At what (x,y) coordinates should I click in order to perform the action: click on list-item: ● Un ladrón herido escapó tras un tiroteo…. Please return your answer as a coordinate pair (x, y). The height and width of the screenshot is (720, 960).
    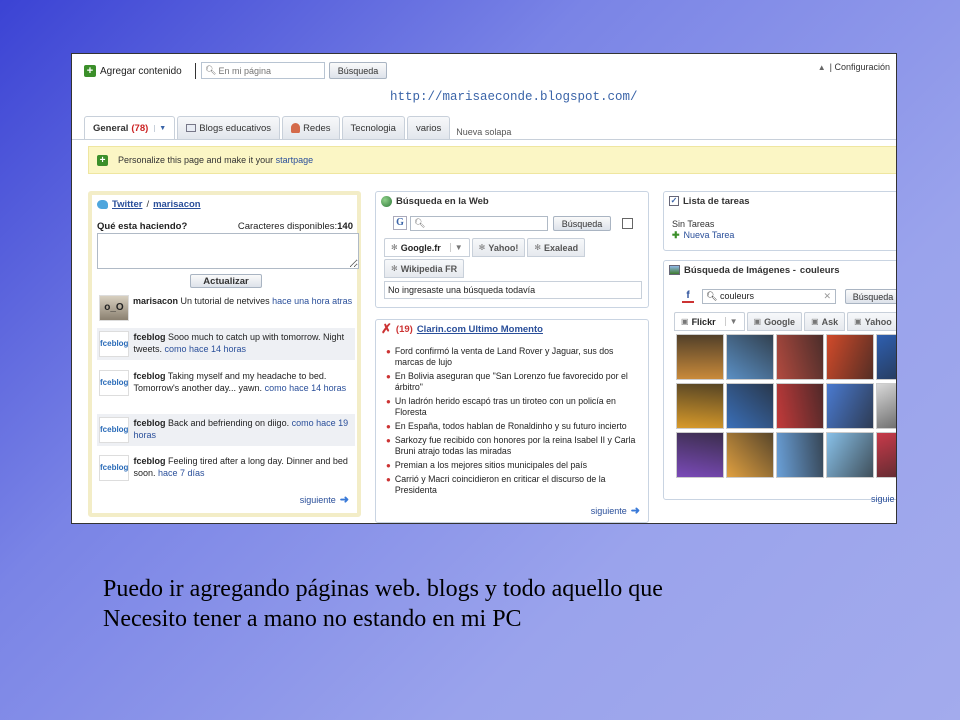
    Looking at the image, I should click on (513, 407).